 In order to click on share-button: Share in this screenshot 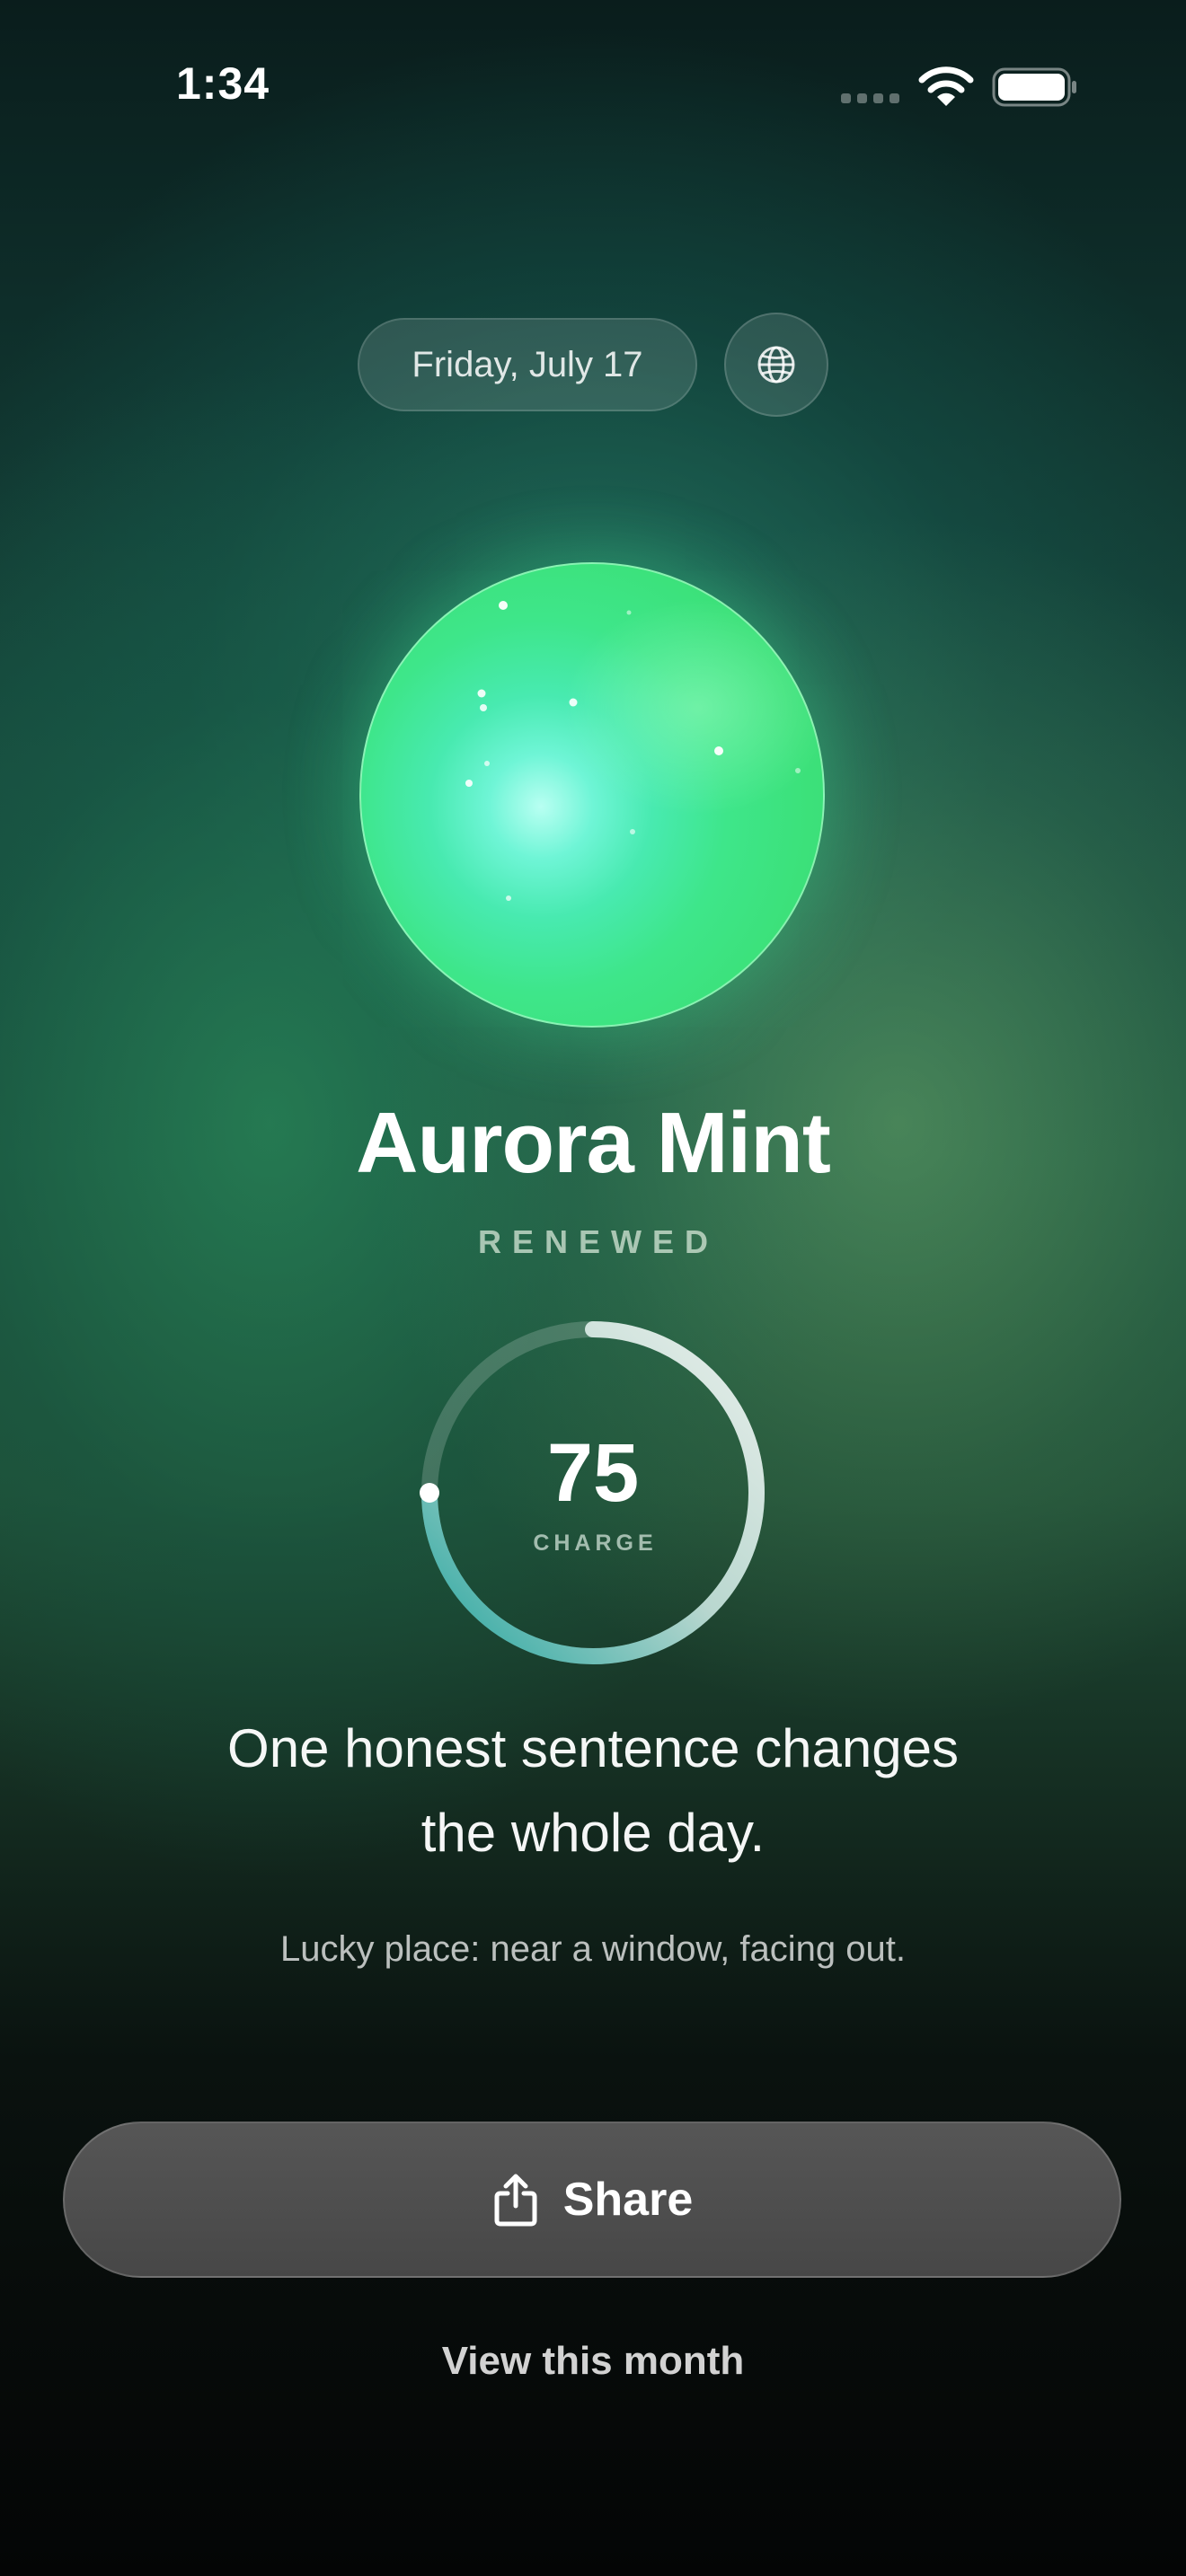, I will do `click(592, 2200)`.